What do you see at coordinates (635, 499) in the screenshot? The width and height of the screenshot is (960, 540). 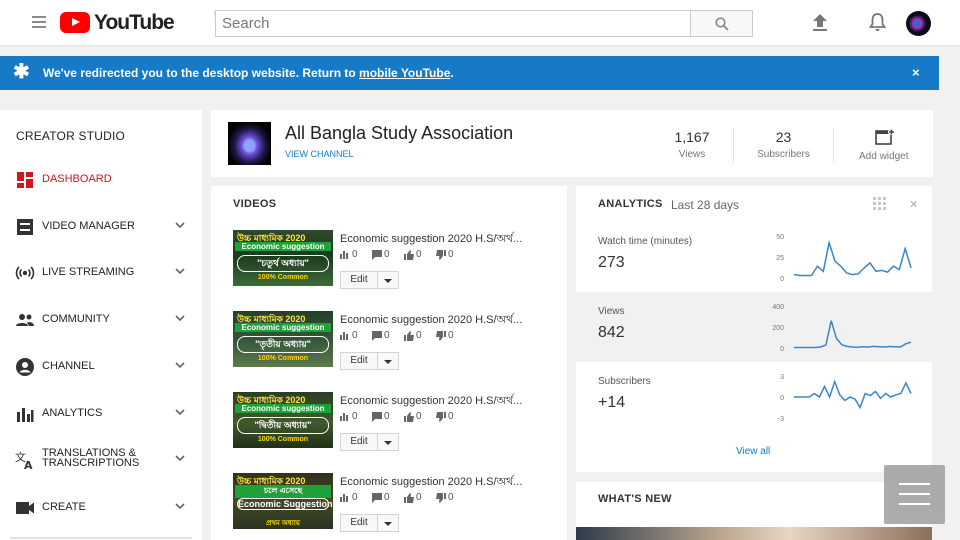 I see `whats-new-title: WHAT'S NEW` at bounding box center [635, 499].